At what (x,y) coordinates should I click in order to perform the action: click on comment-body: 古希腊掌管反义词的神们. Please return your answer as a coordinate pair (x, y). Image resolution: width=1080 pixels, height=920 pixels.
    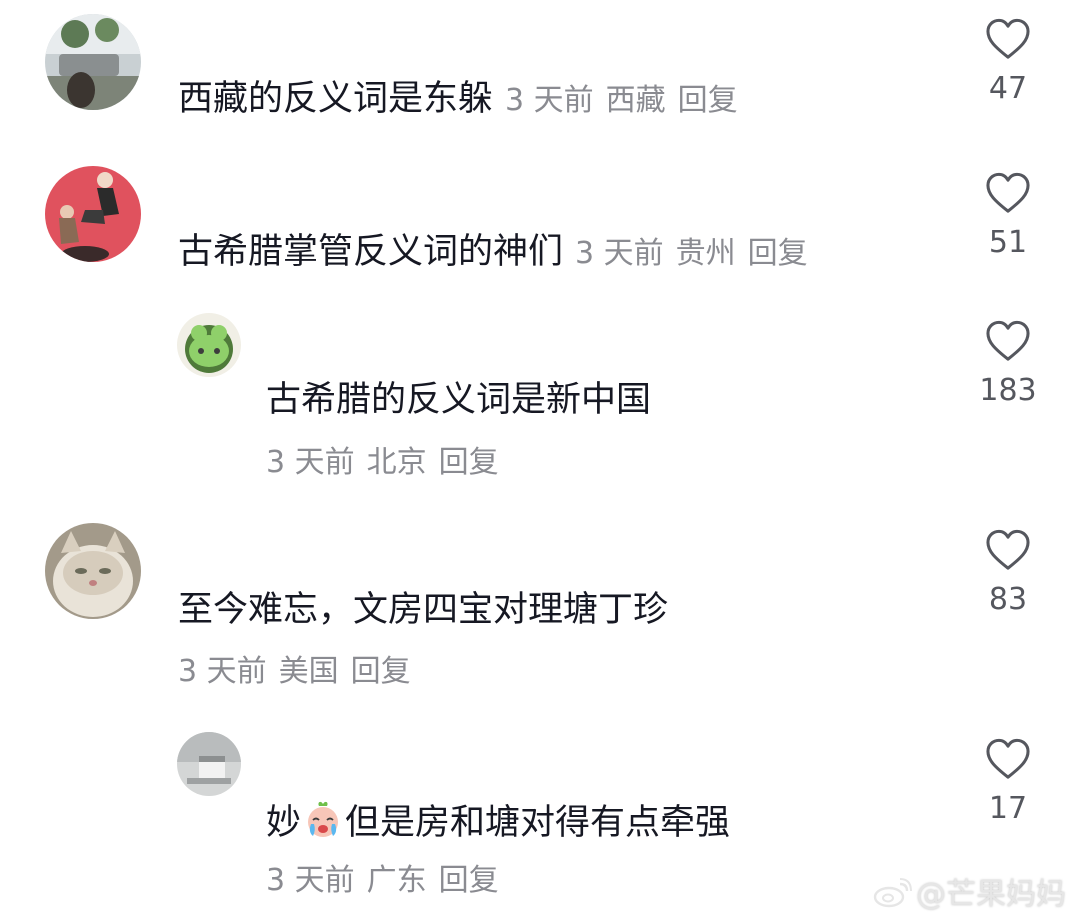
    Looking at the image, I should click on (371, 252).